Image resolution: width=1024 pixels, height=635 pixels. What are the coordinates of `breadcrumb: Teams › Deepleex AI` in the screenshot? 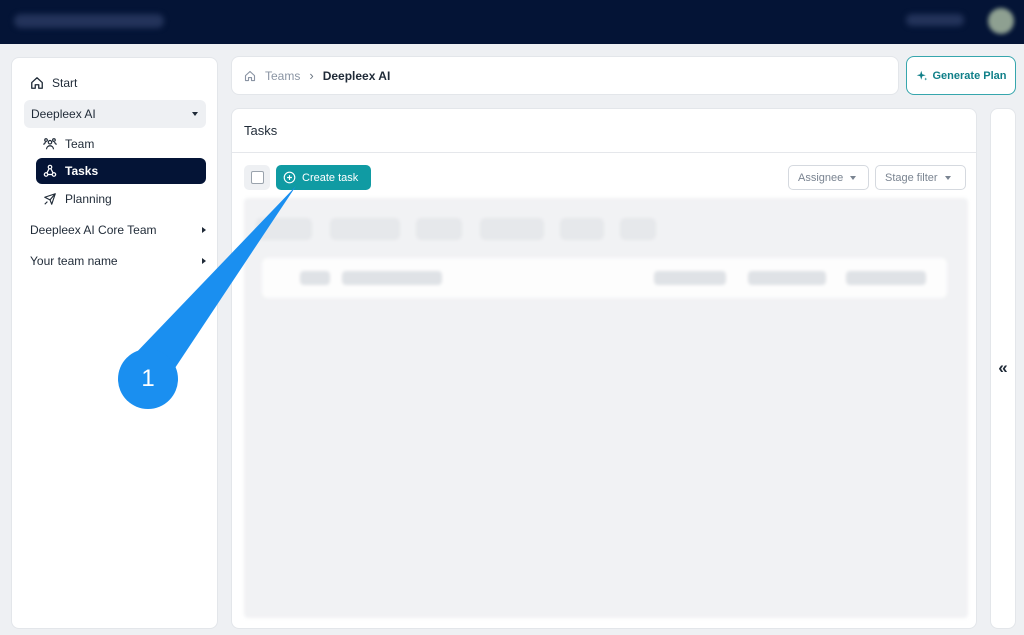 It's located at (565, 75).